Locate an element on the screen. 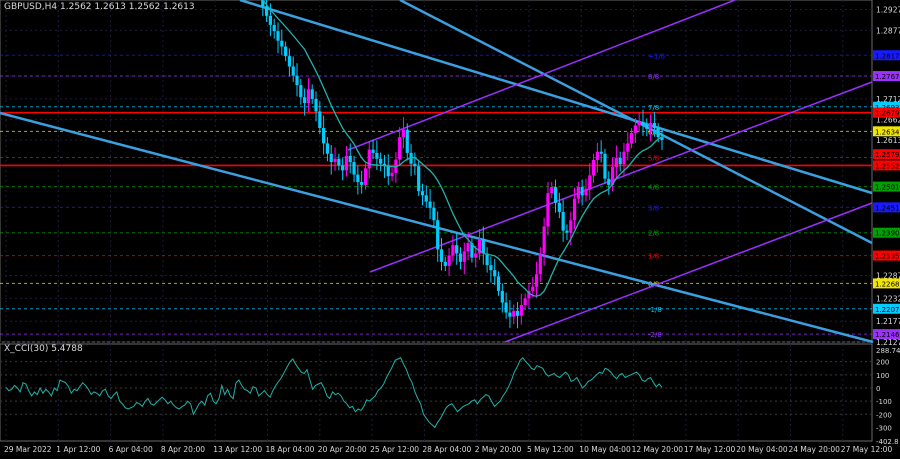  cci-tick-label: -200 is located at coordinates (884, 415).